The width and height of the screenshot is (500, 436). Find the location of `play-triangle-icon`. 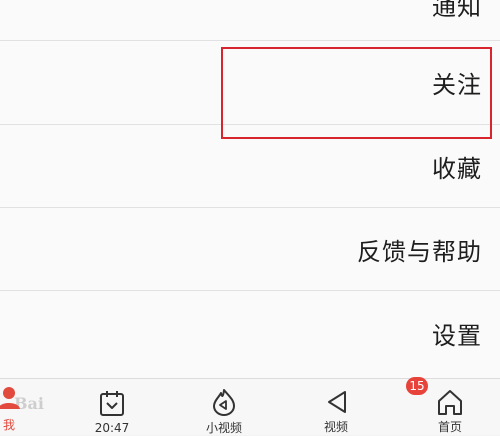

play-triangle-icon is located at coordinates (336, 401).